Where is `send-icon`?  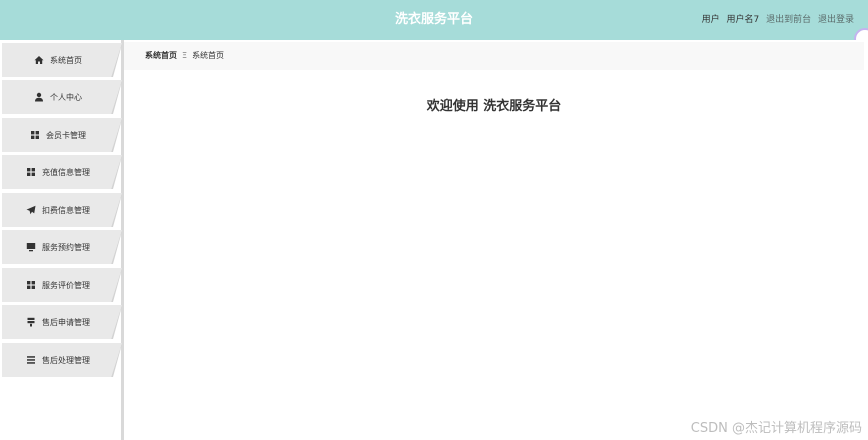
send-icon is located at coordinates (31, 210).